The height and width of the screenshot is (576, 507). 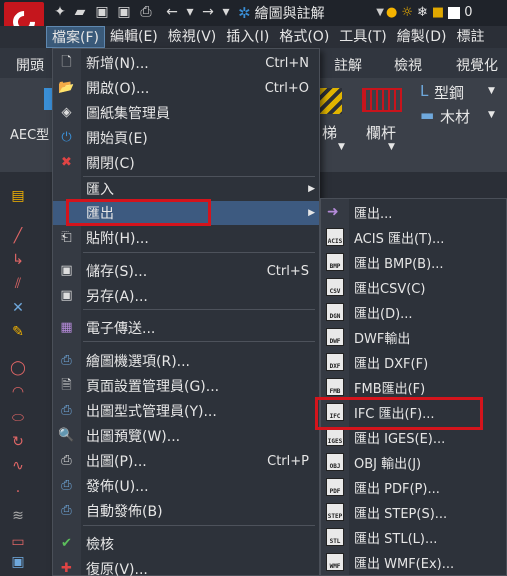 What do you see at coordinates (286, 88) in the screenshot?
I see `menu-item-shortcut: Ctrl+O` at bounding box center [286, 88].